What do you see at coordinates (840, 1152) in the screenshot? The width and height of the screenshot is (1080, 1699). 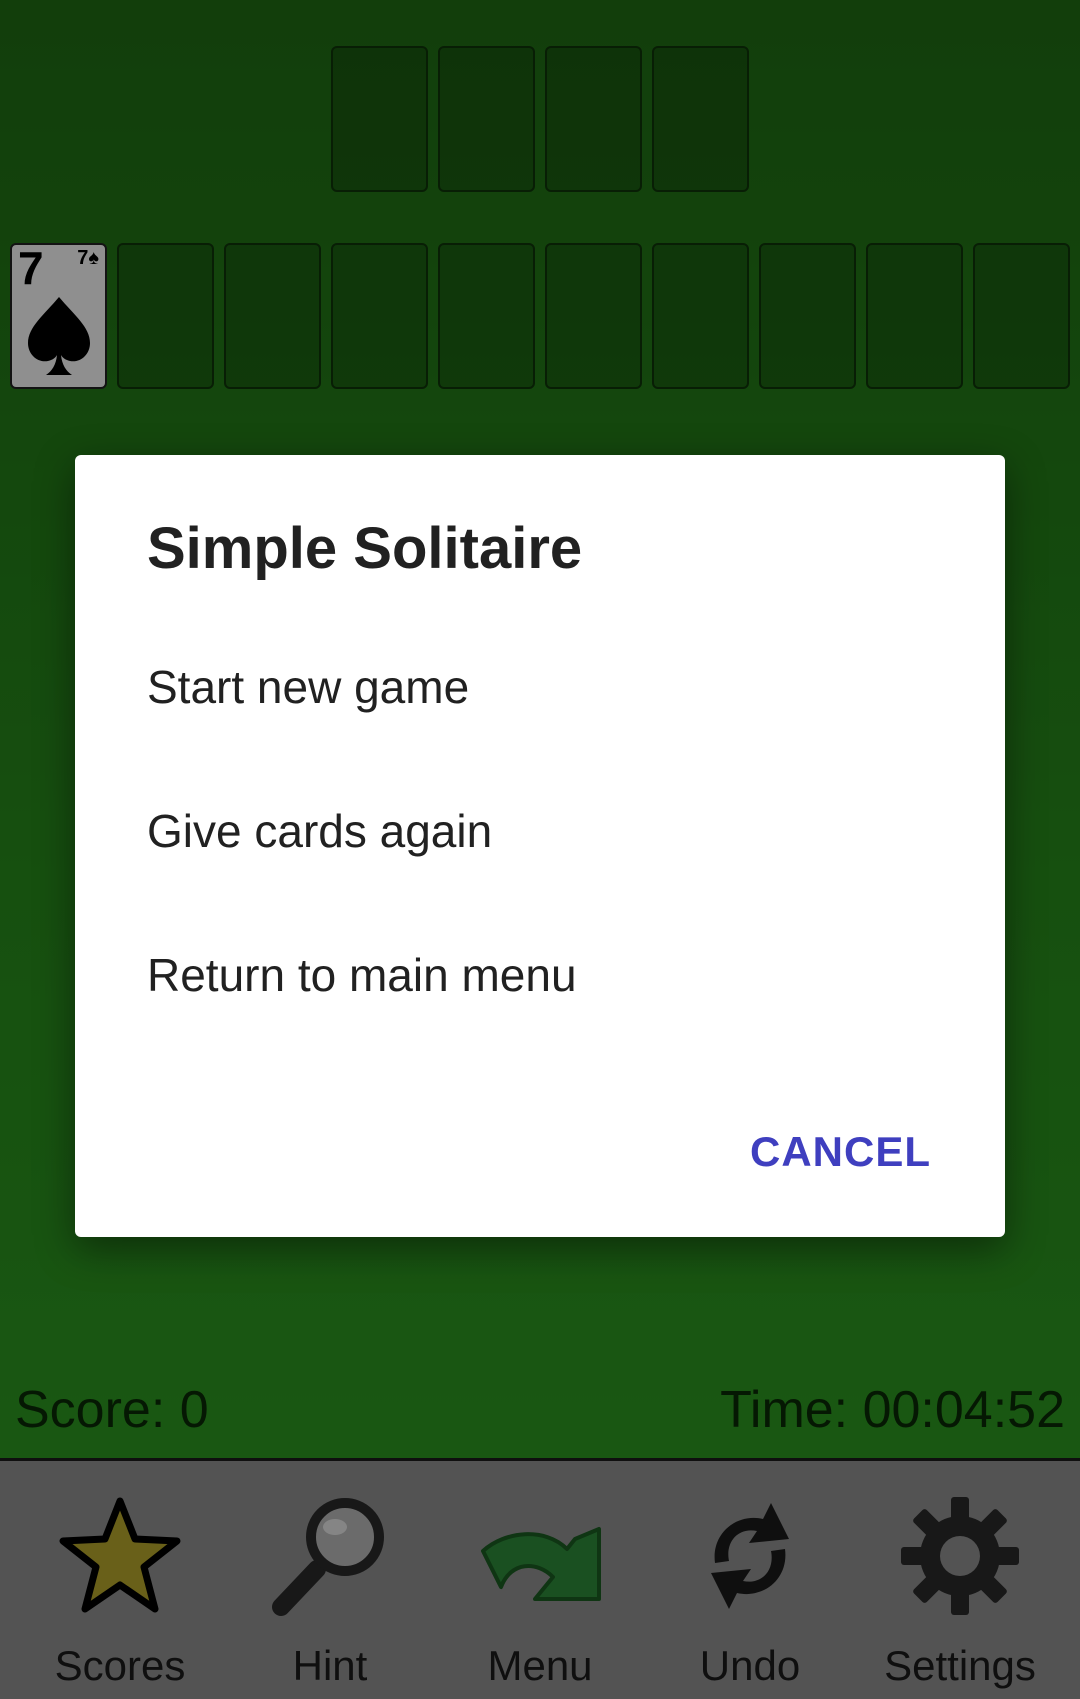 I see `cancel-button: CANCEL` at bounding box center [840, 1152].